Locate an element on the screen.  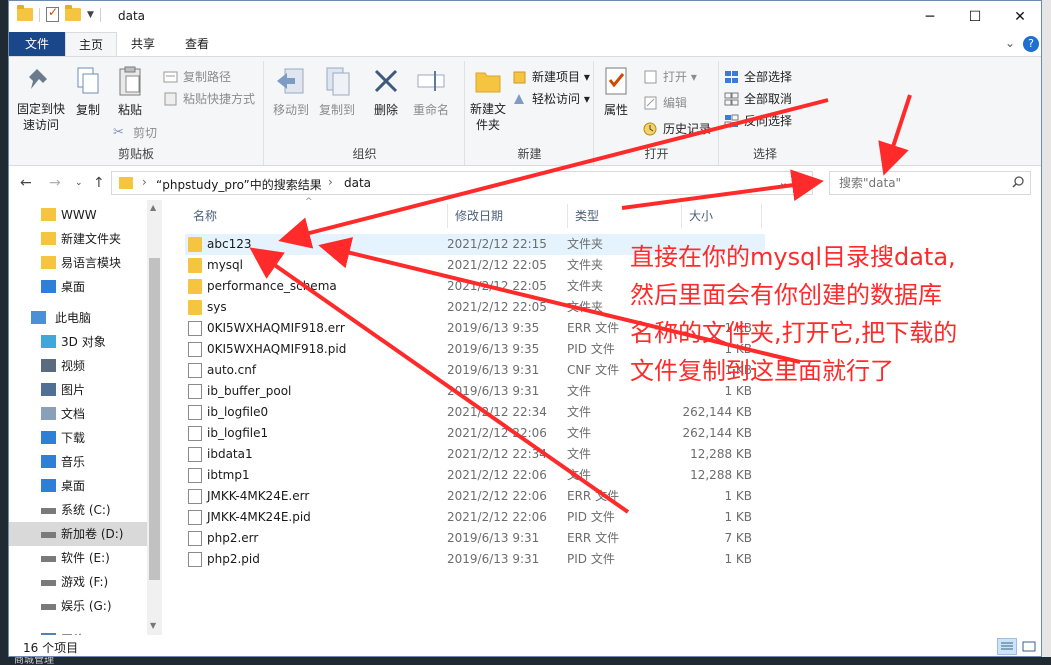
address-bar: › “phpstudy_pro”中的搜索结果 › data ⌄ ↻ is located at coordinates (462, 183).